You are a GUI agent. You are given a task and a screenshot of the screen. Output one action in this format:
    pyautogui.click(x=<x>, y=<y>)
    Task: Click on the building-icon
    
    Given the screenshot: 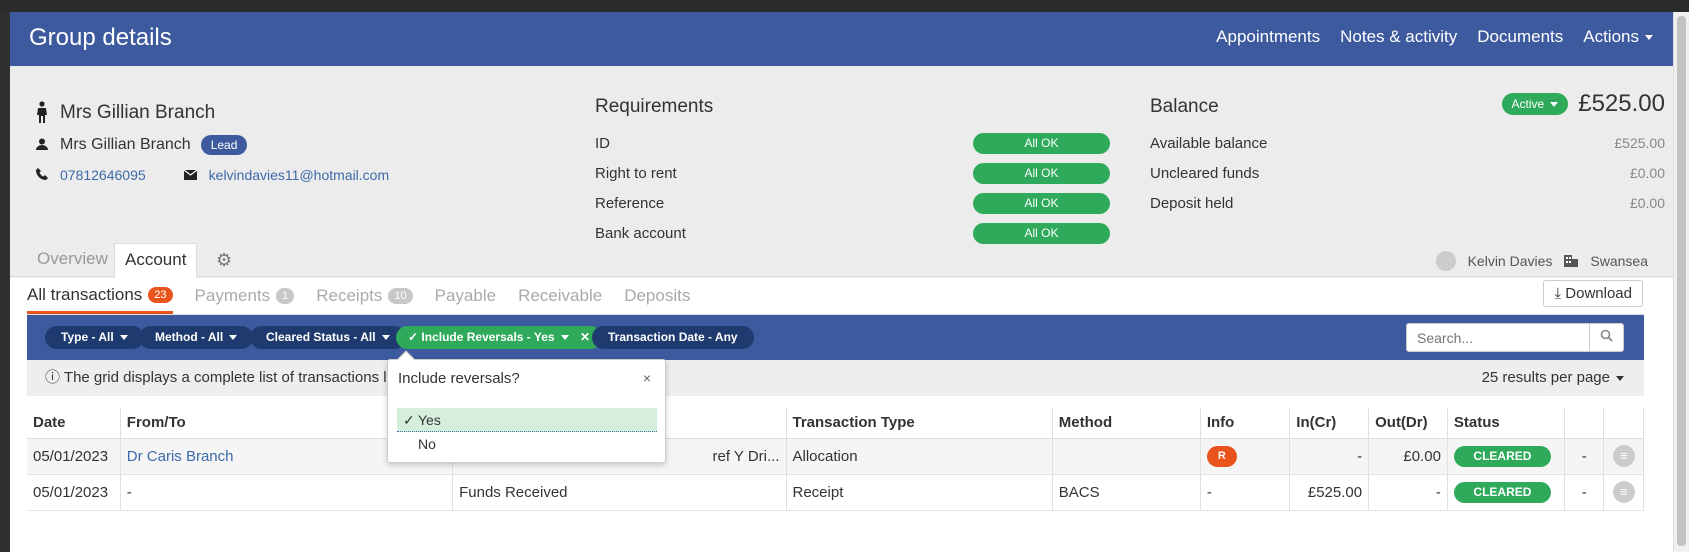 What is the action you would take?
    pyautogui.click(x=1571, y=261)
    